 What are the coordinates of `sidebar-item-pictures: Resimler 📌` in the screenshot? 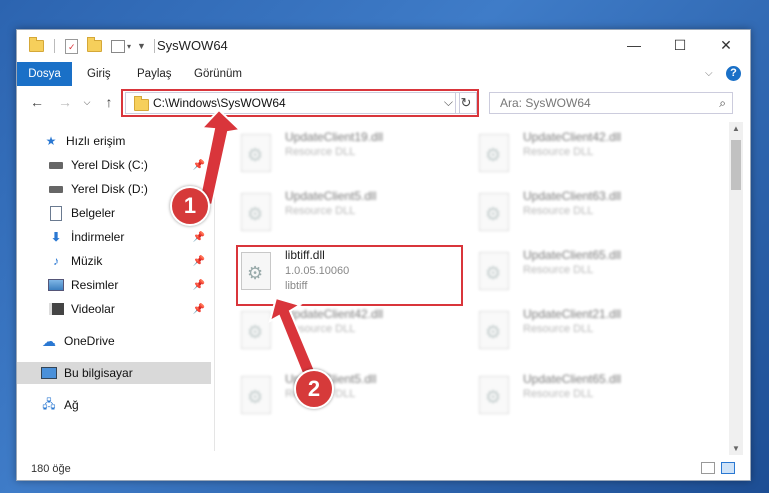 It's located at (114, 285).